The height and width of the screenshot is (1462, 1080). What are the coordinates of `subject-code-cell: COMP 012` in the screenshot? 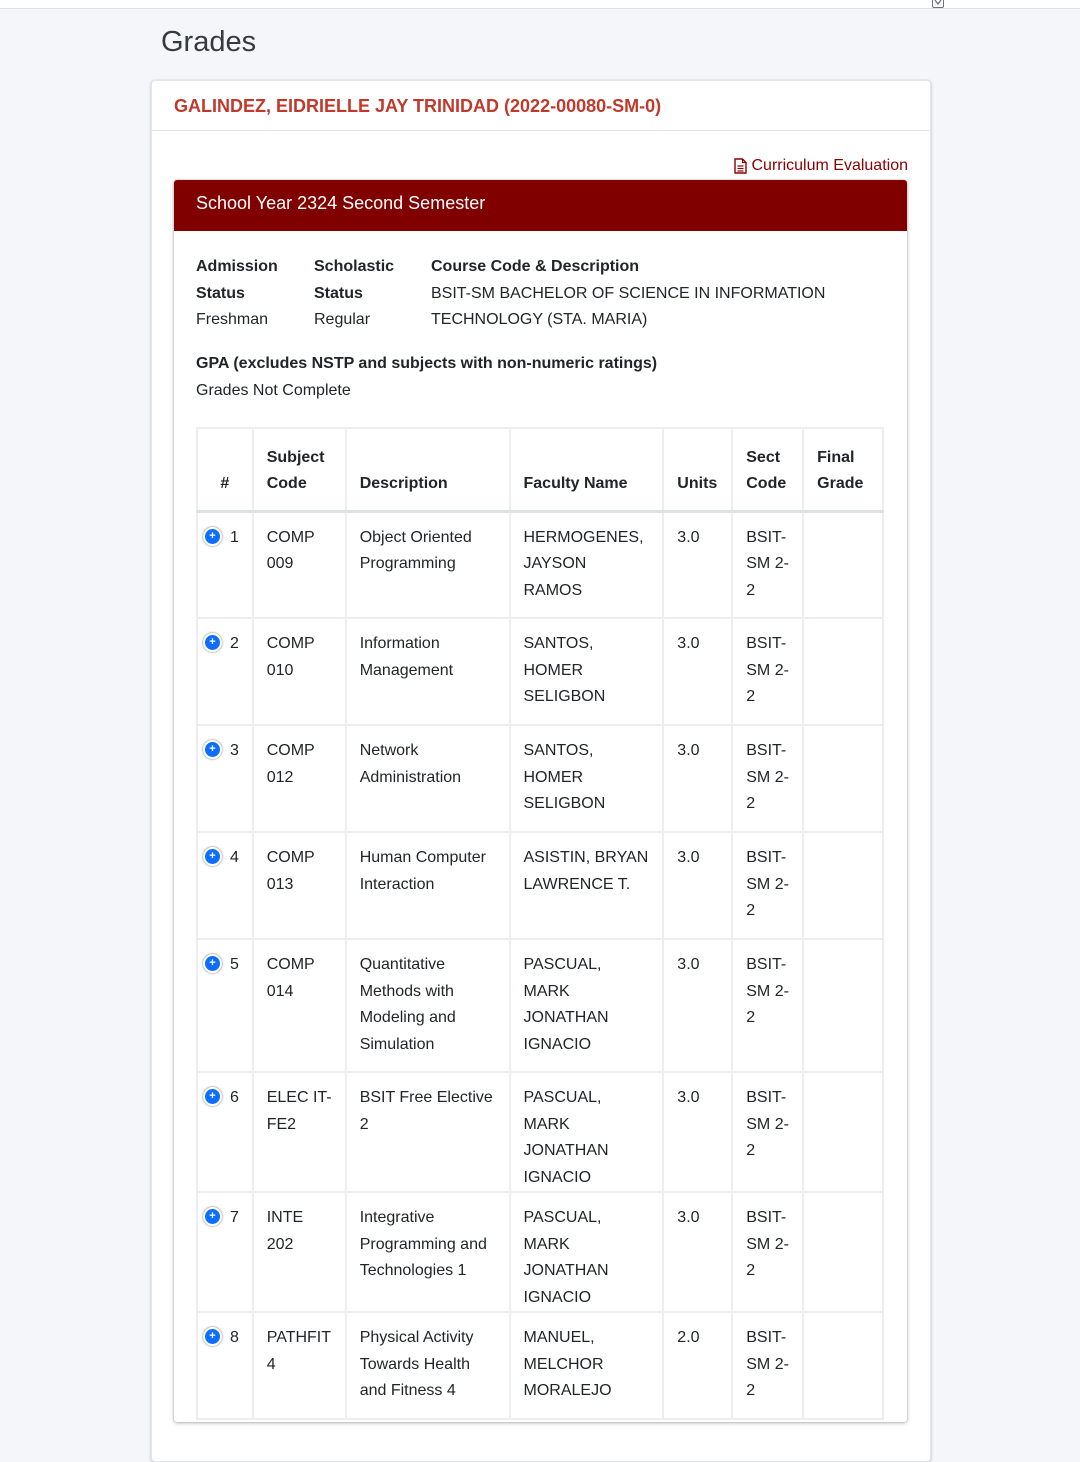 It's located at (299, 778).